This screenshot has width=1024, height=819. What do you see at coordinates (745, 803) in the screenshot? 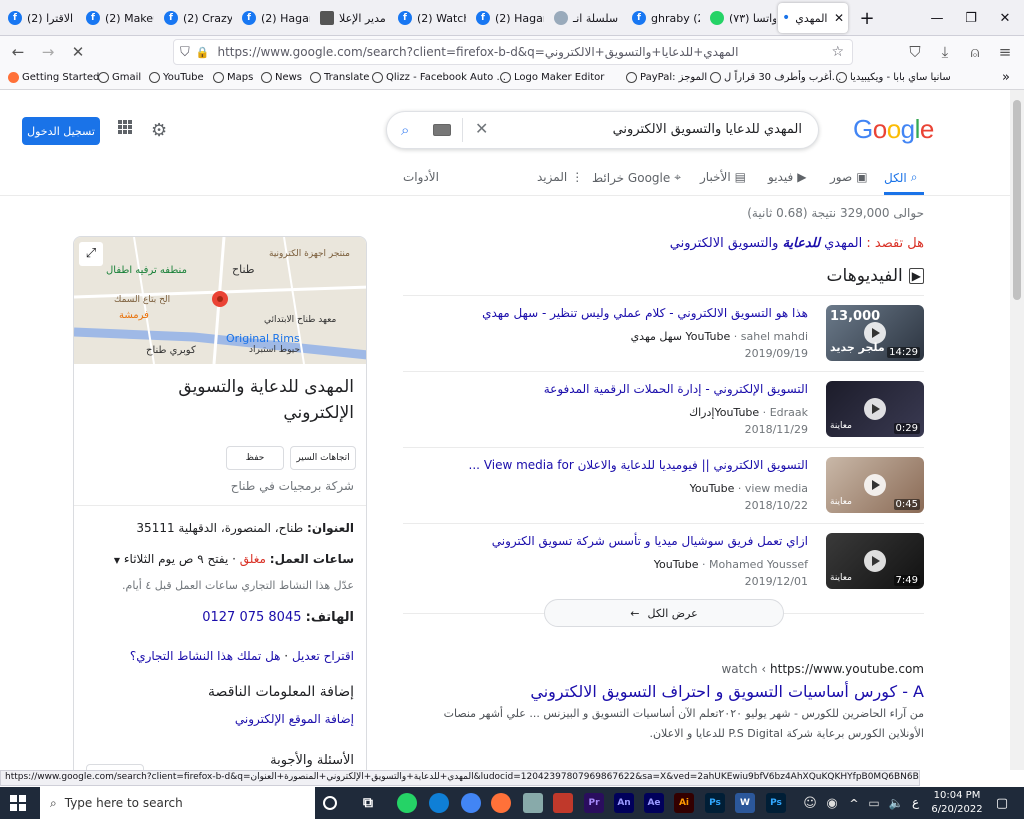
I see `word-icon: W` at bounding box center [745, 803].